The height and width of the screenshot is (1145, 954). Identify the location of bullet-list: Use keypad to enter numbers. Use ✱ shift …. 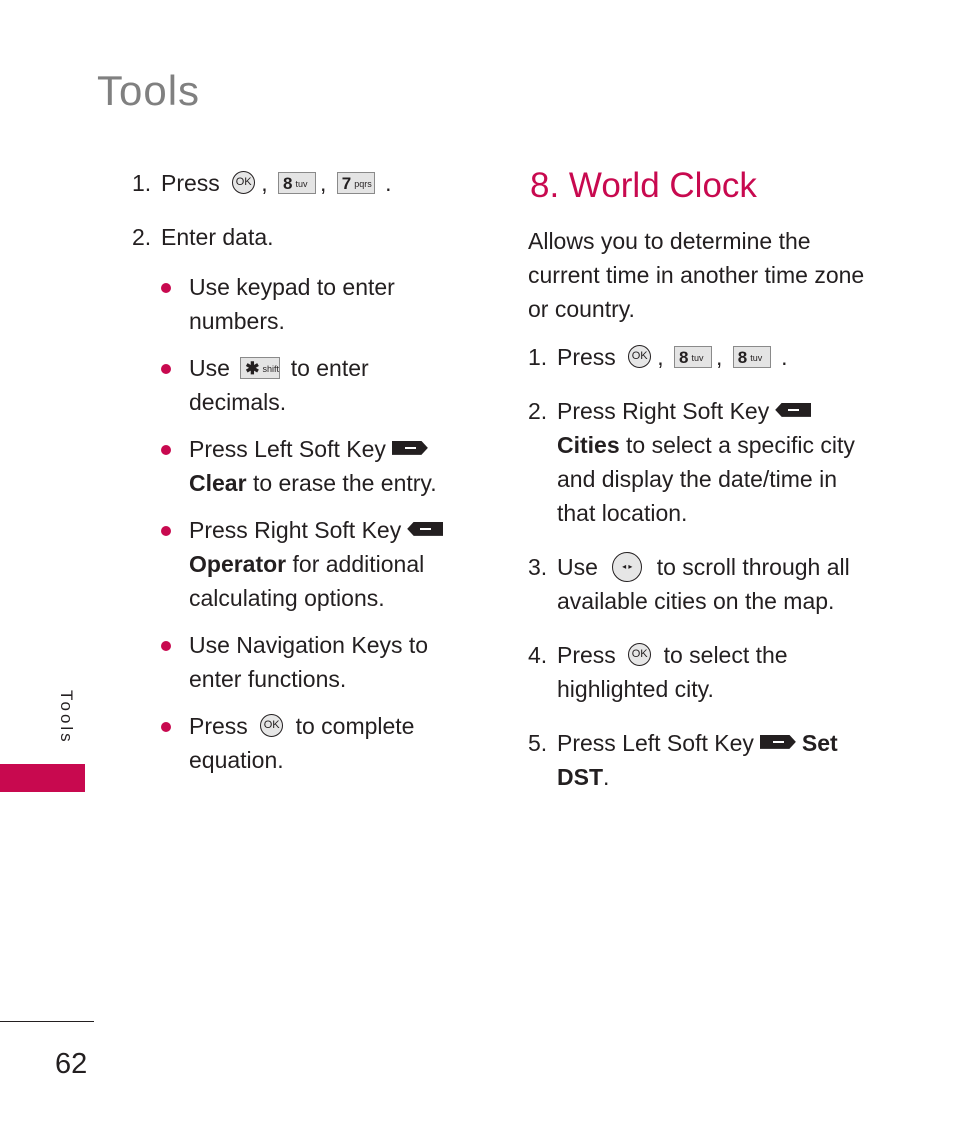
(311, 523).